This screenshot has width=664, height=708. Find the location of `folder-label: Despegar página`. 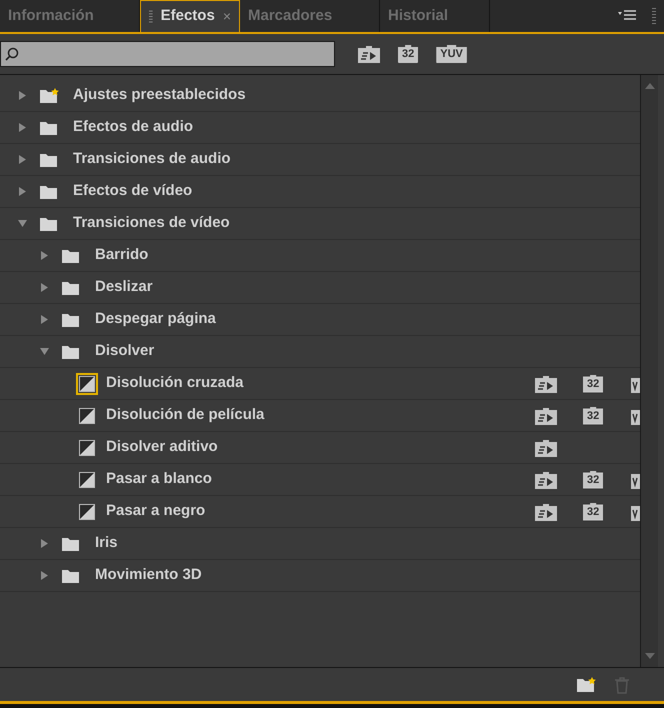

folder-label: Despegar página is located at coordinates (155, 319).